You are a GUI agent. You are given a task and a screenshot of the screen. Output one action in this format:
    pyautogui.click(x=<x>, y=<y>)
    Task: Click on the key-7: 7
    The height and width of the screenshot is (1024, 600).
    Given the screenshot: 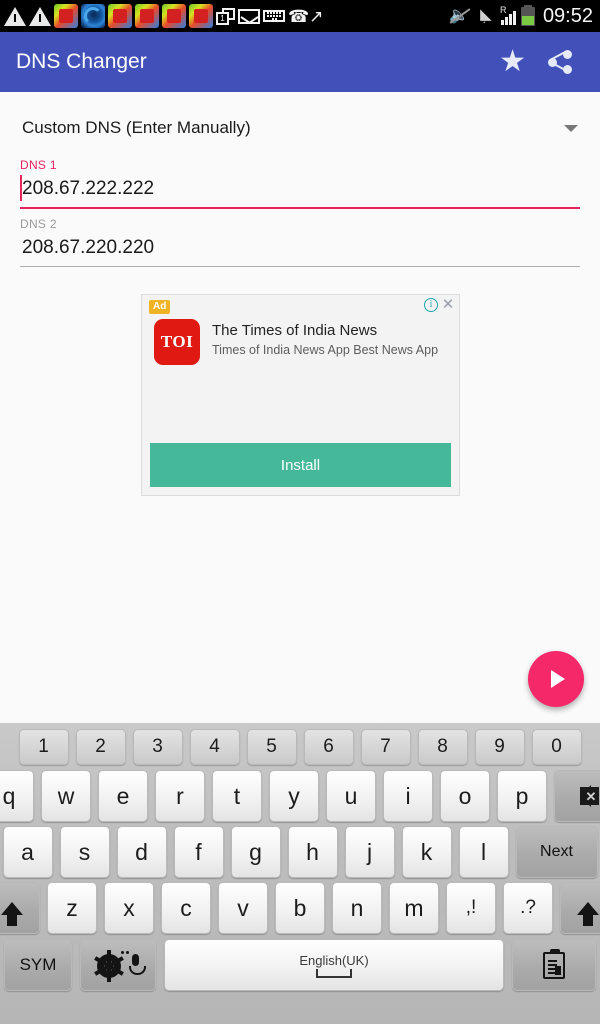 What is the action you would take?
    pyautogui.click(x=385, y=747)
    